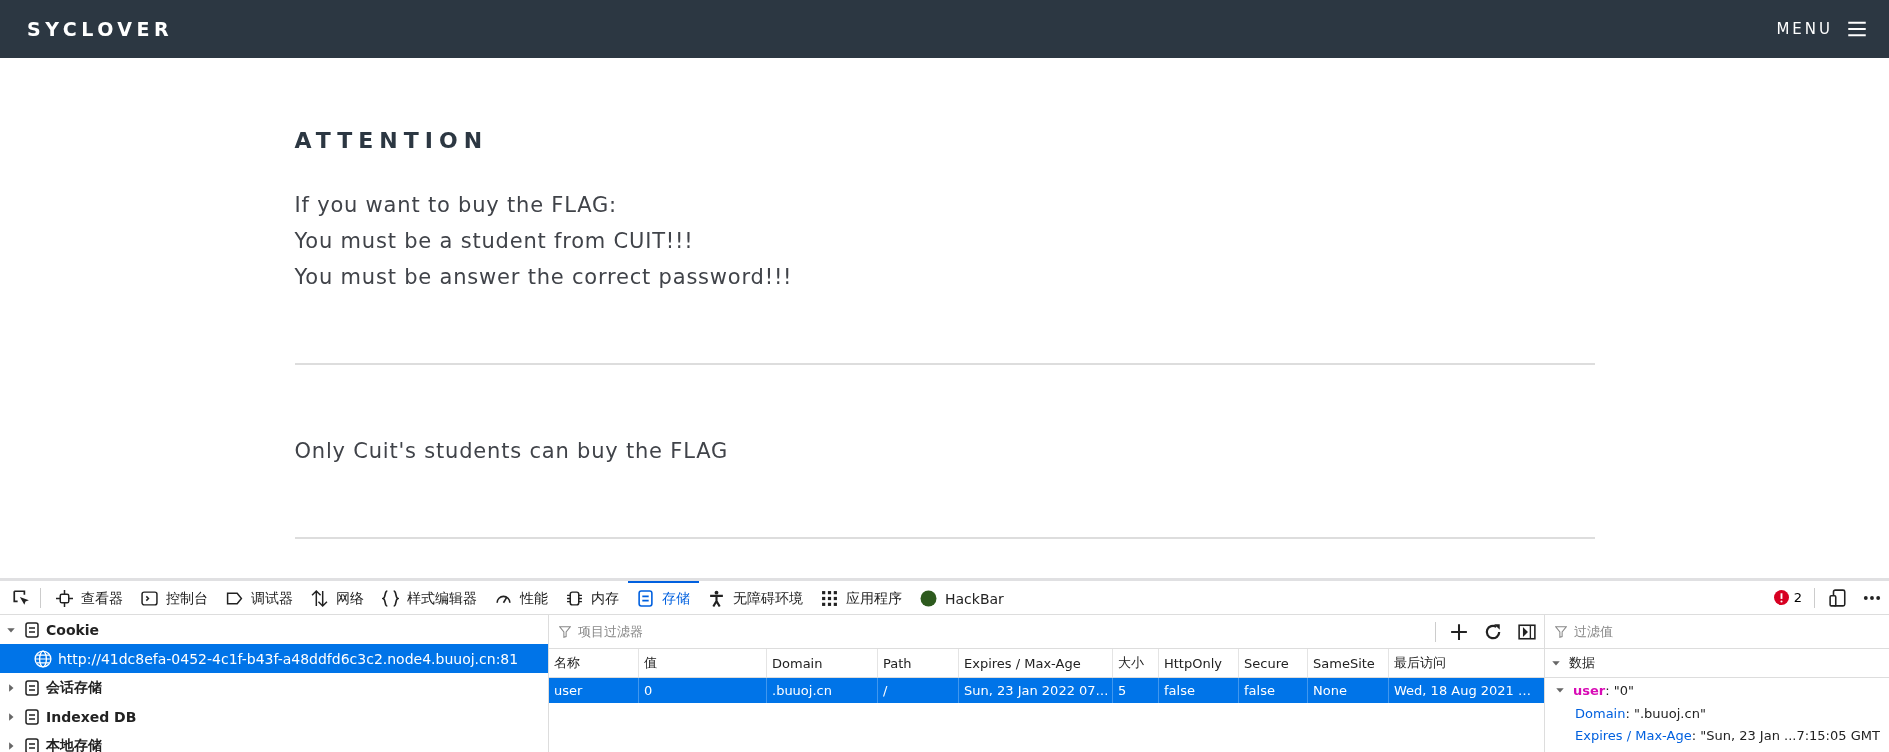  What do you see at coordinates (716, 598) in the screenshot?
I see `person-icon` at bounding box center [716, 598].